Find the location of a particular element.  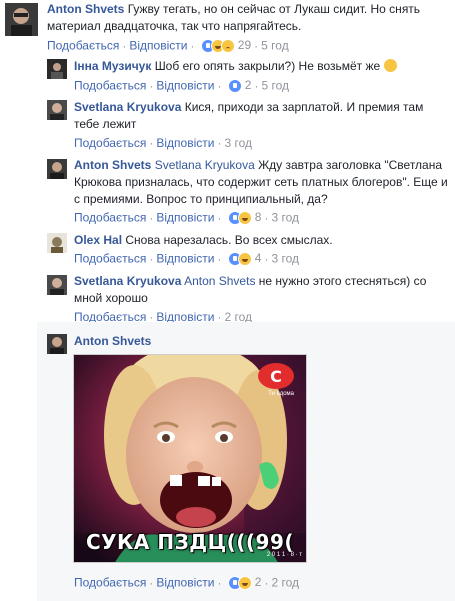

comment-actions: Подобається · Відповісти · 2 · 2 год is located at coordinates (187, 582).